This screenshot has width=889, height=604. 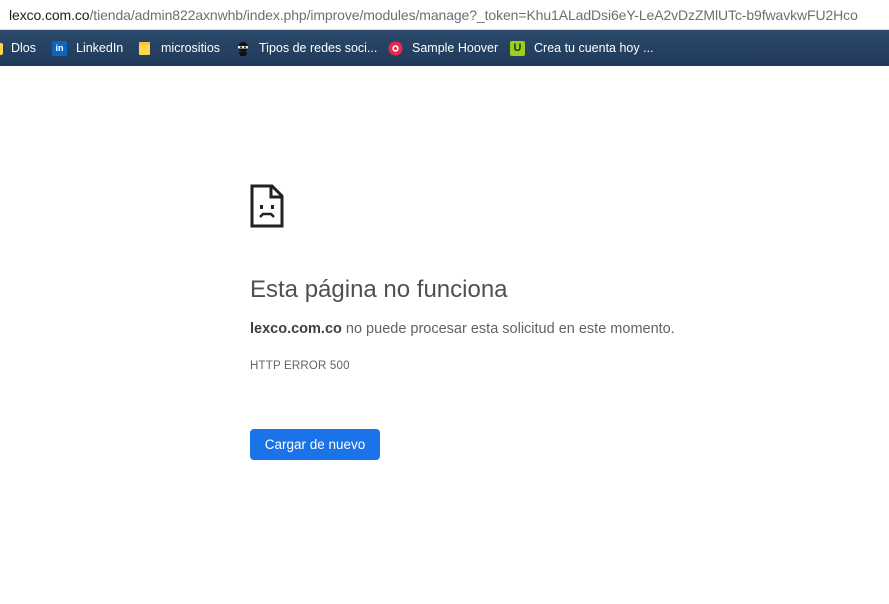 What do you see at coordinates (296, 329) in the screenshot?
I see `error-message-domain: lexco.com.co` at bounding box center [296, 329].